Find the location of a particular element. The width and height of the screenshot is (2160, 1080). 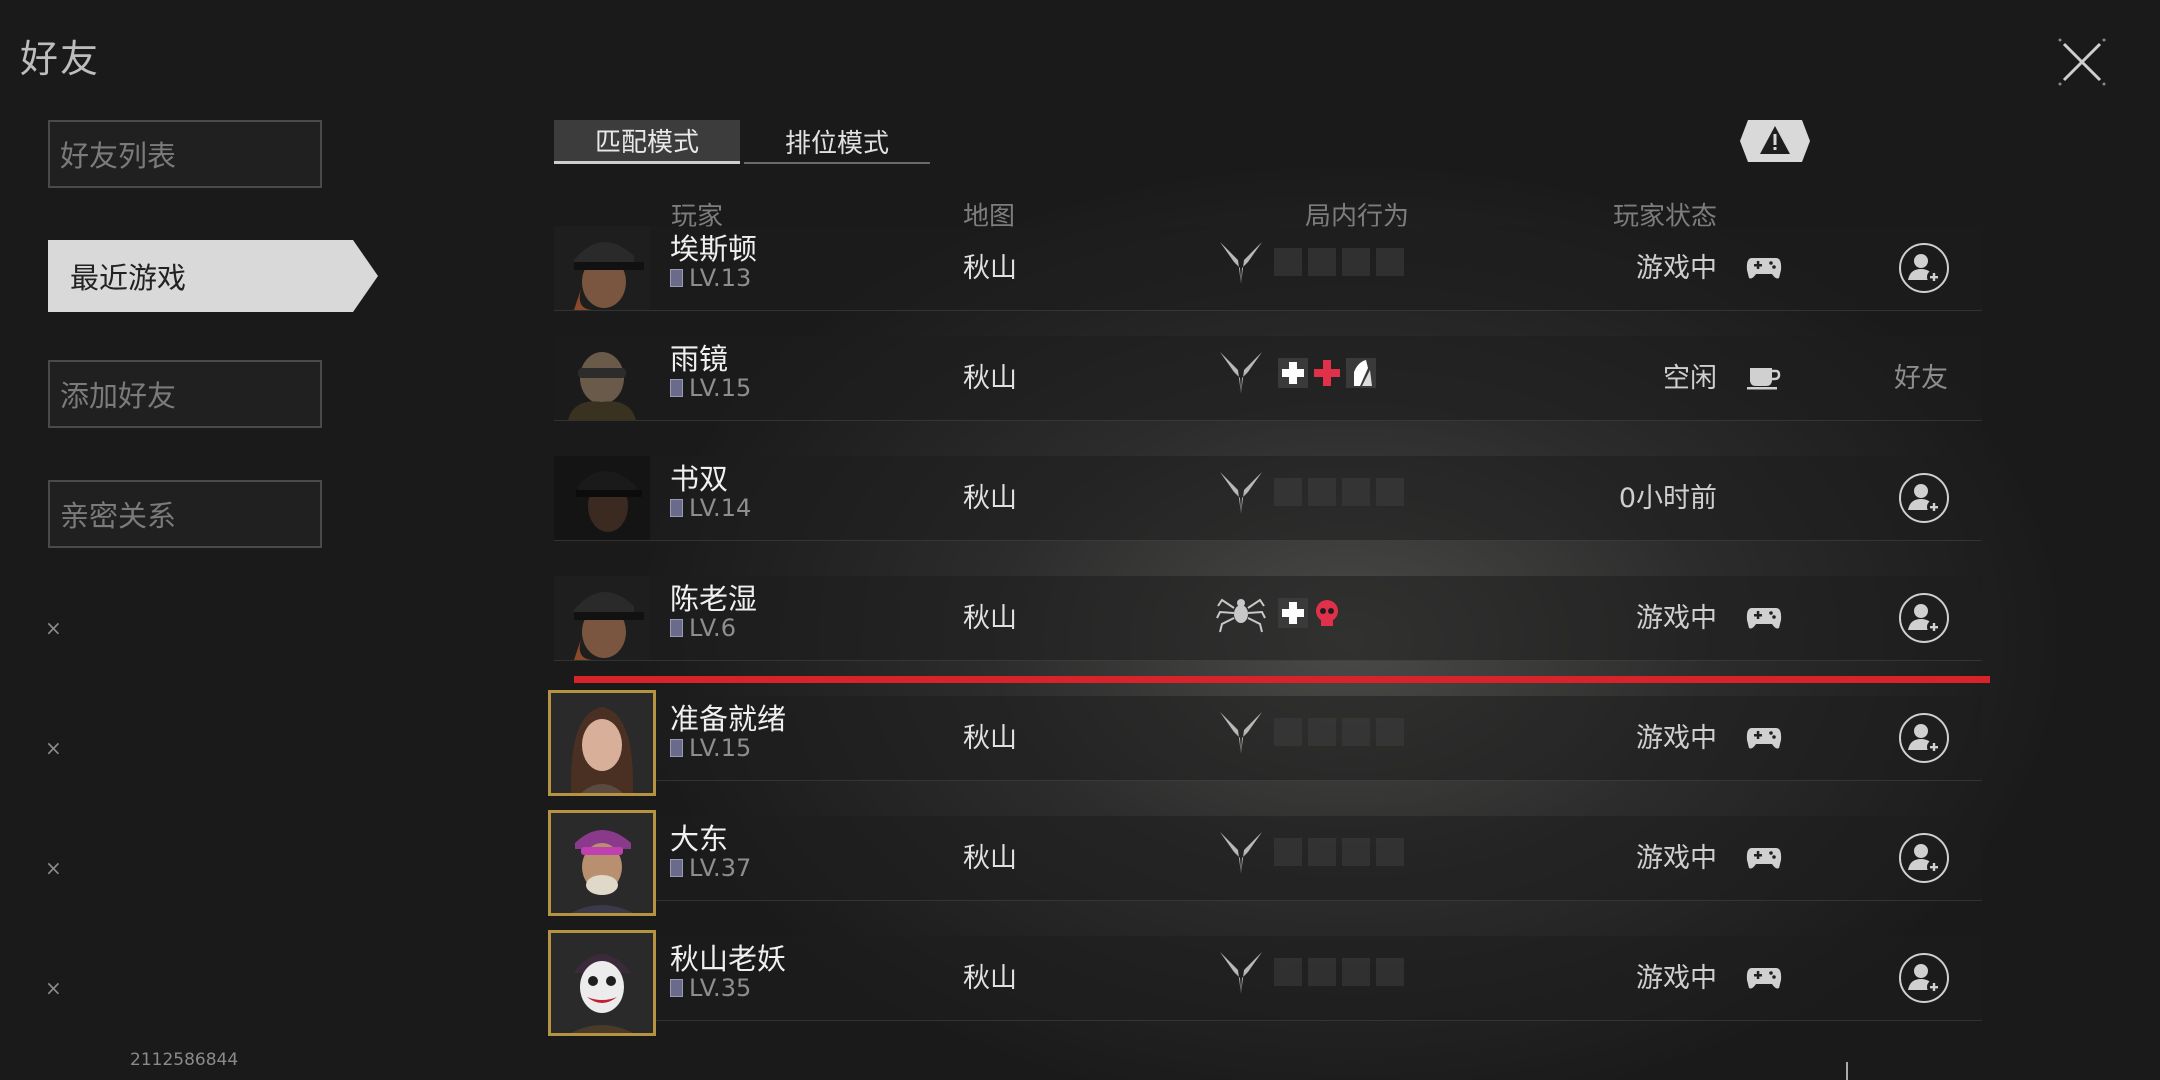

player-name: 书双 is located at coordinates (699, 479).